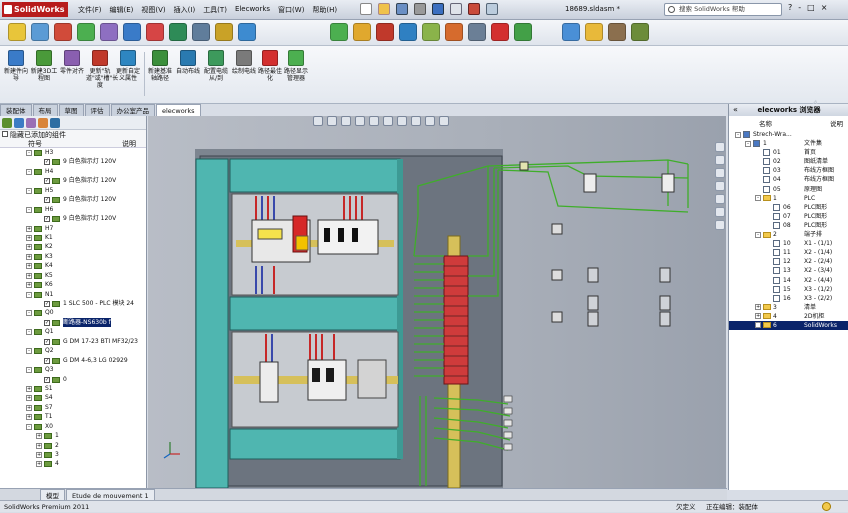 This screenshot has height=513, width=848. What do you see at coordinates (788, 198) in the screenshot?
I see `project-tree-row: - 1 PLC` at bounding box center [788, 198].